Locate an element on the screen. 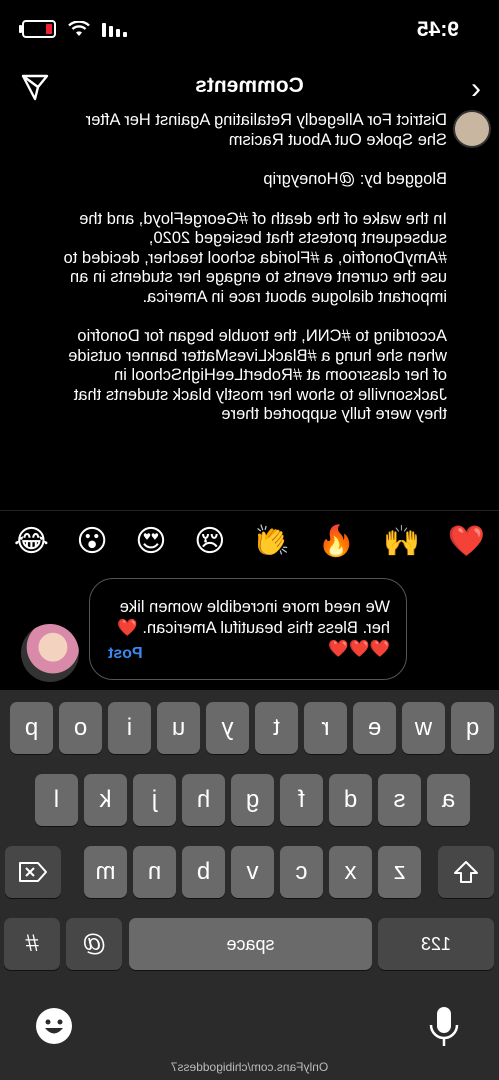 The height and width of the screenshot is (1080, 499). backspace-key is located at coordinates (33, 872).